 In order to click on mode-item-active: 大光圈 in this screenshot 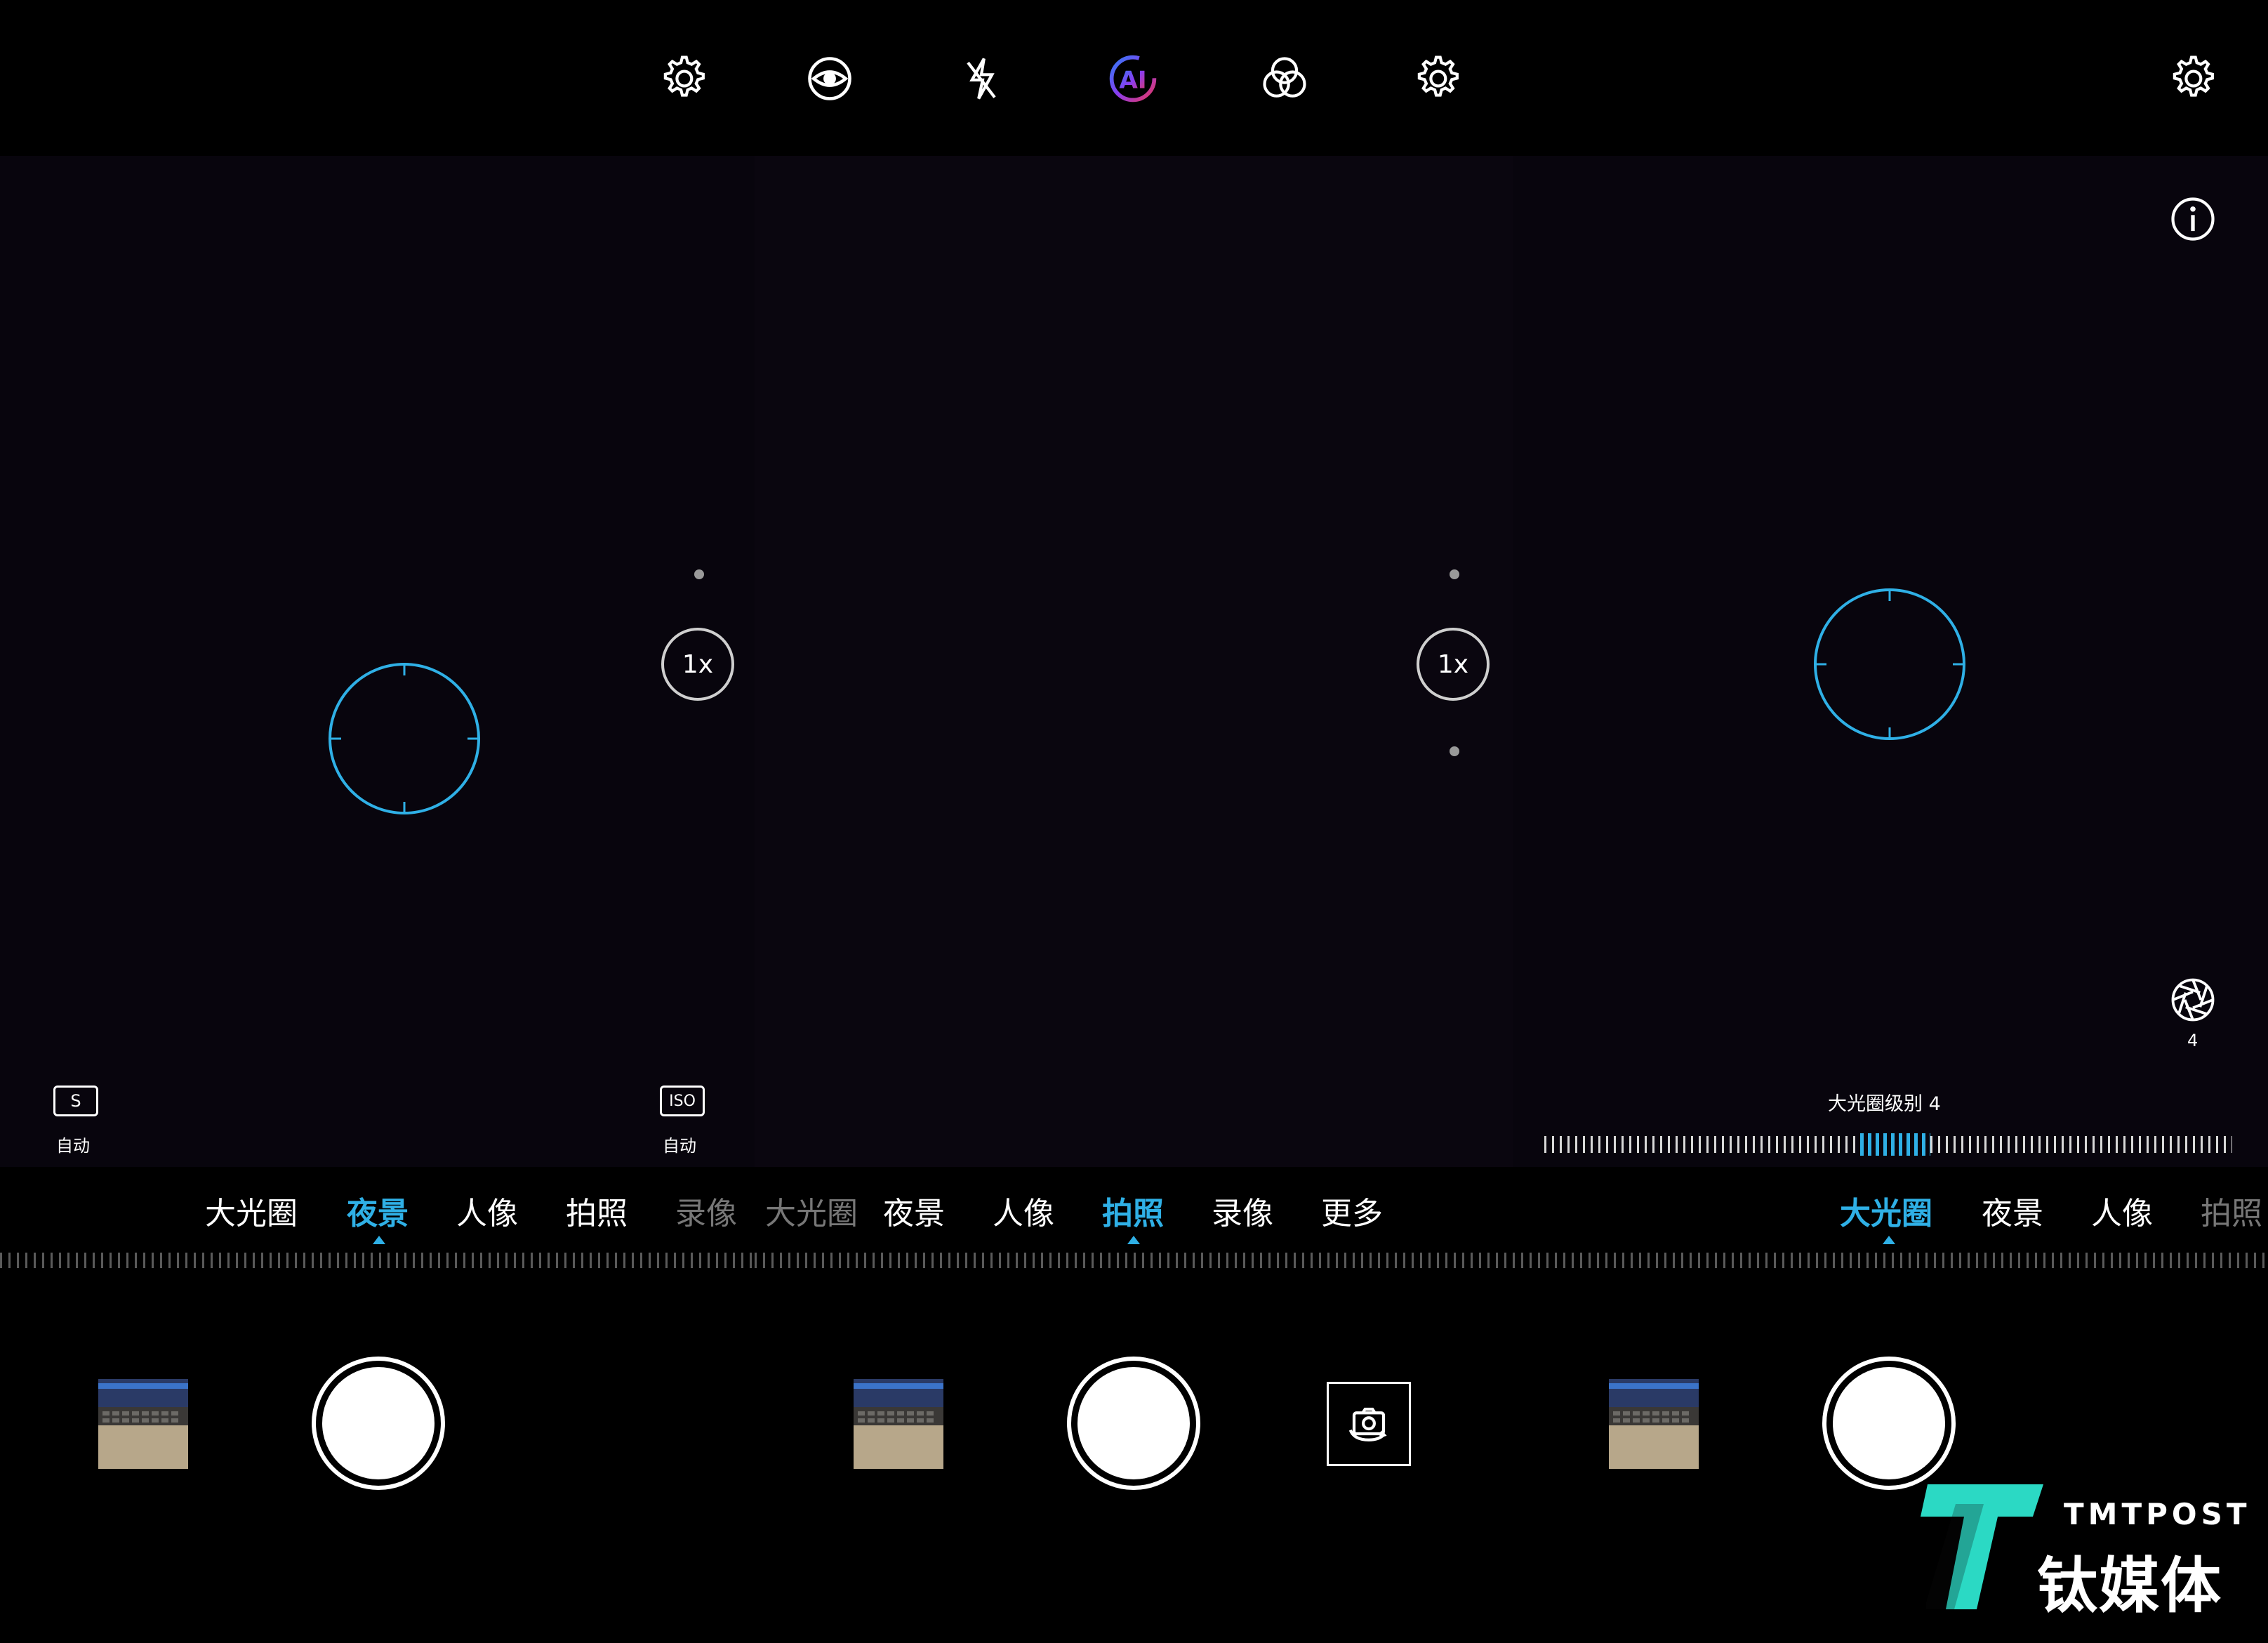, I will do `click(1886, 1209)`.